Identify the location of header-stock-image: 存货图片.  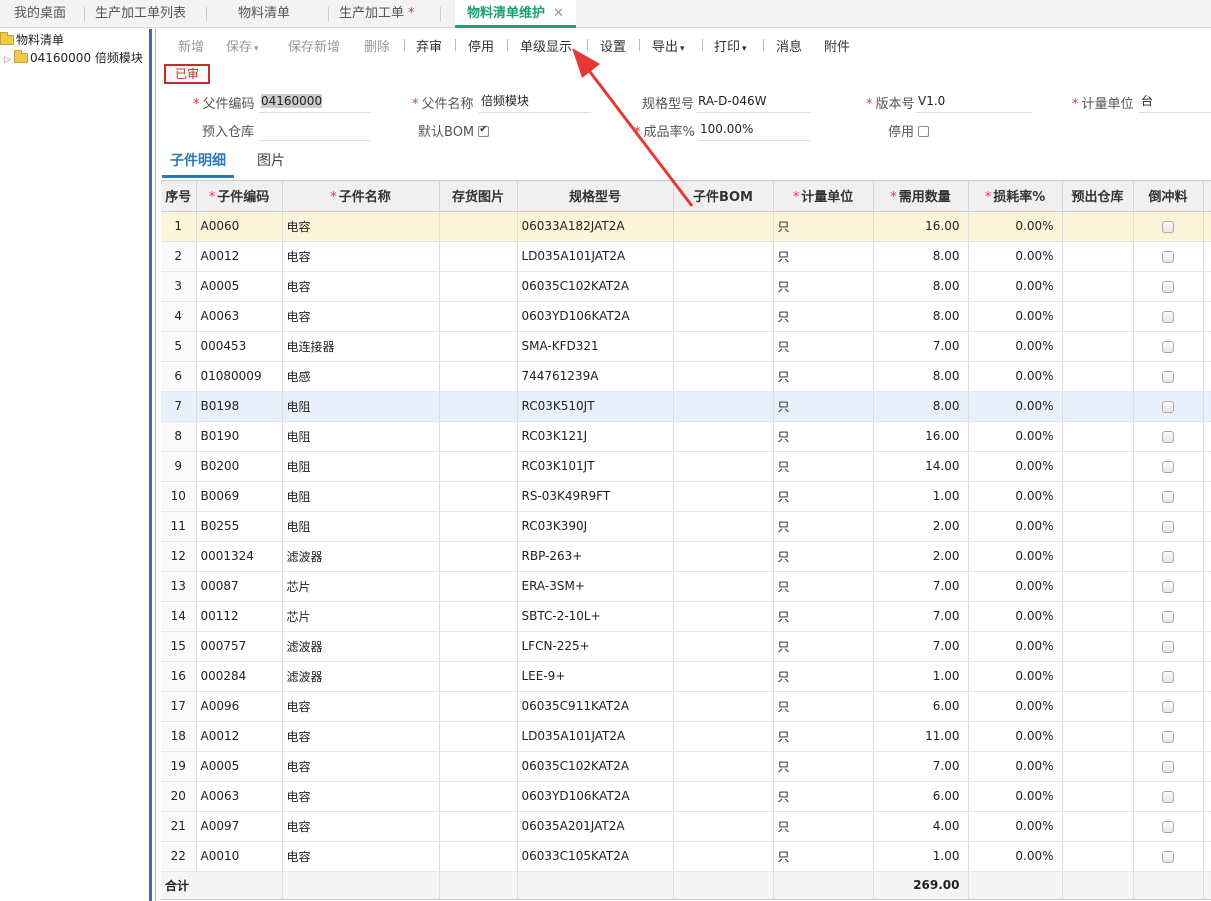
(478, 196).